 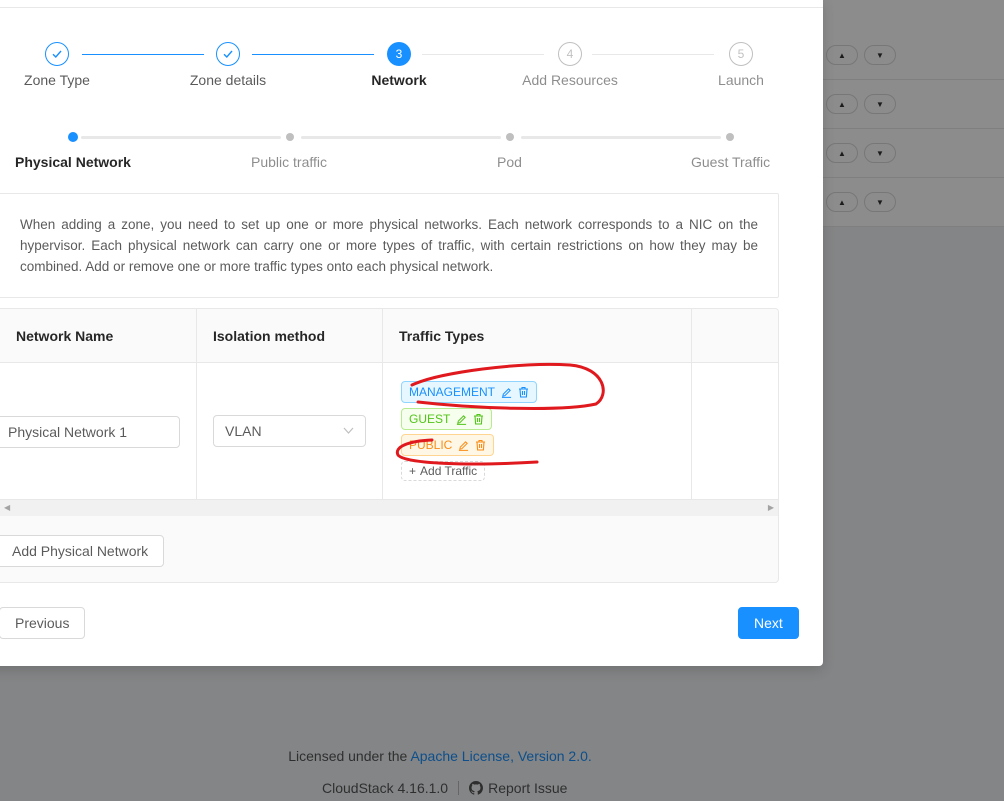 I want to click on step-add-resources: 4 Add Resources, so click(x=570, y=64).